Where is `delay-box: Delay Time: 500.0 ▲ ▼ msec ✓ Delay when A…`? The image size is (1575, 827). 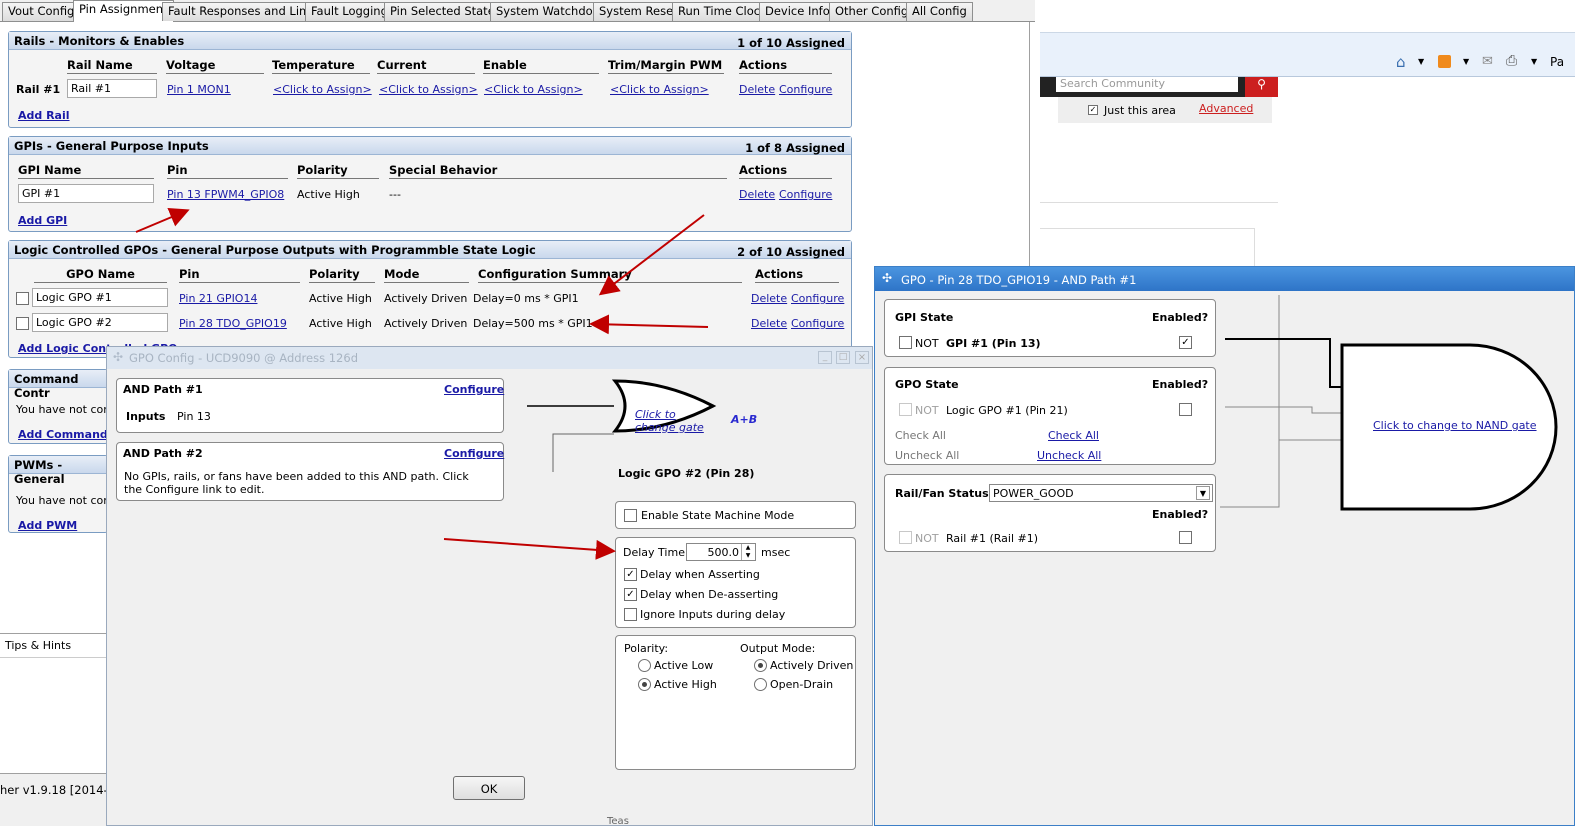 delay-box: Delay Time: 500.0 ▲ ▼ msec ✓ Delay when A… is located at coordinates (735, 582).